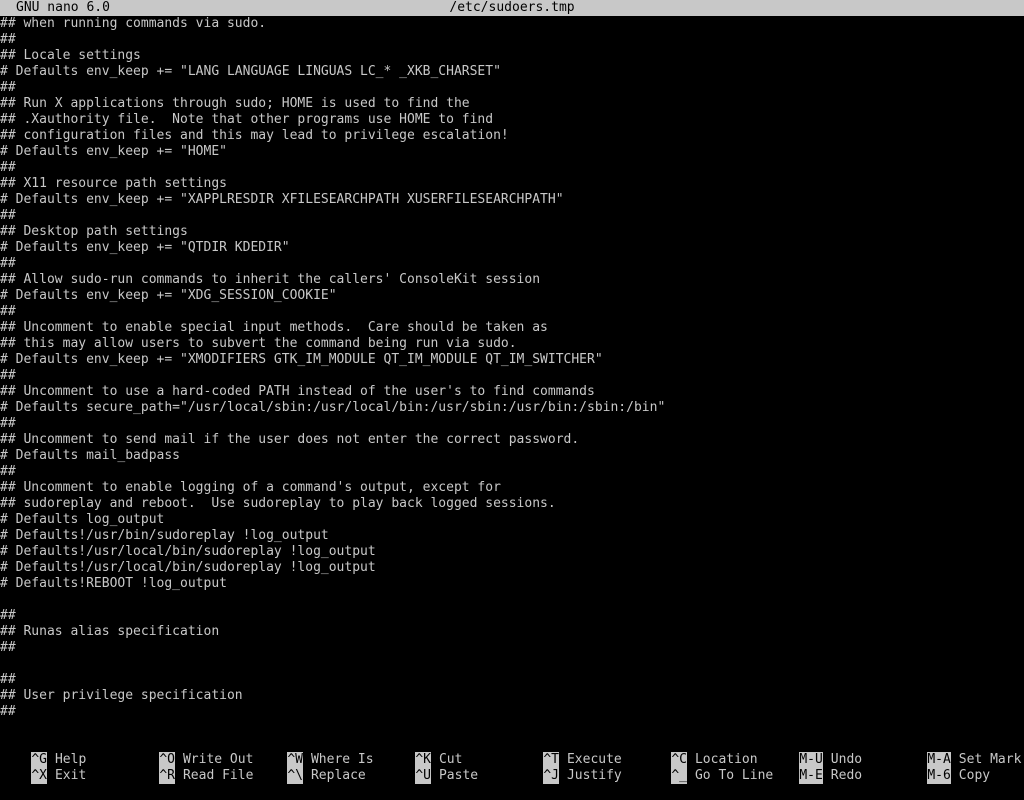  I want to click on shortcut-write-out: ^O Write Out, so click(190, 752).